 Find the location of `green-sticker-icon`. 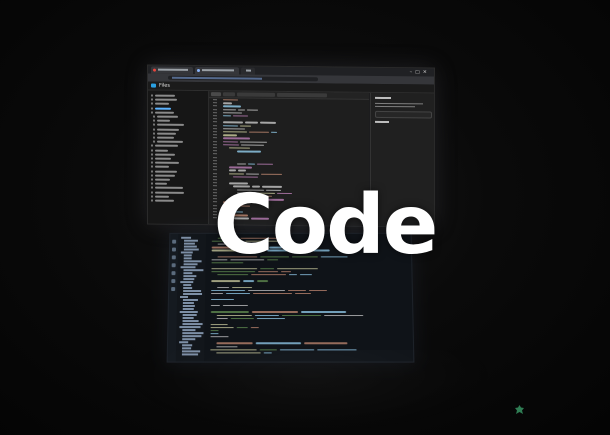

green-sticker-icon is located at coordinates (519, 409).